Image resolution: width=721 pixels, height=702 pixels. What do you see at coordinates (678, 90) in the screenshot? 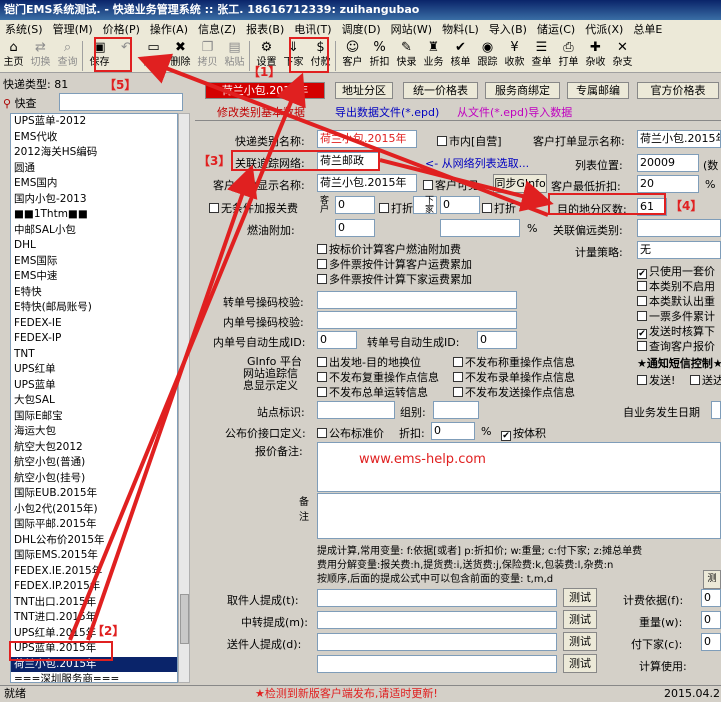
I see `tab-official-price: 官方价格表` at bounding box center [678, 90].